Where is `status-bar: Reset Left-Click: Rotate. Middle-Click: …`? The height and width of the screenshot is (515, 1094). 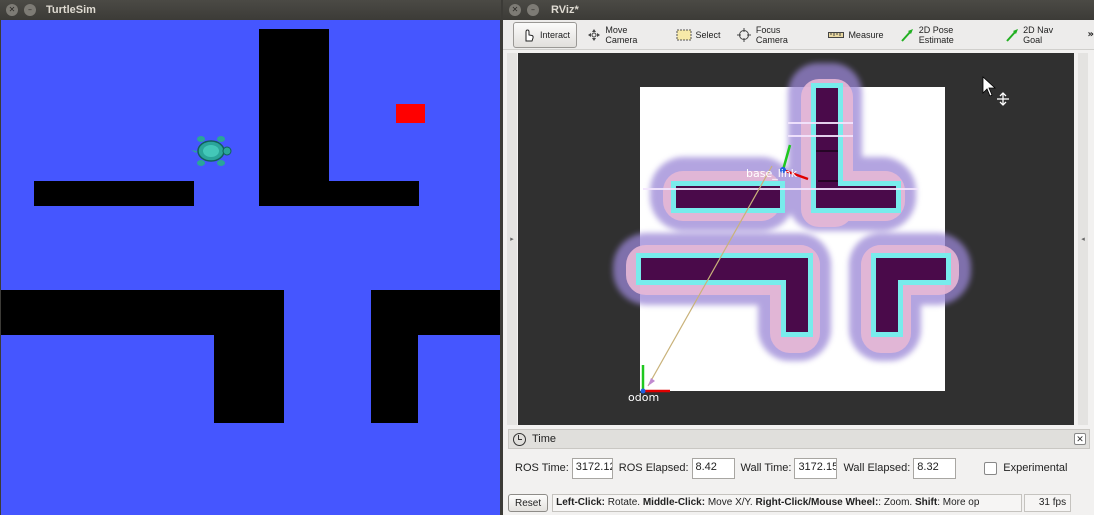
status-bar: Reset Left-Click: Rotate. Middle-Click: … is located at coordinates (799, 503).